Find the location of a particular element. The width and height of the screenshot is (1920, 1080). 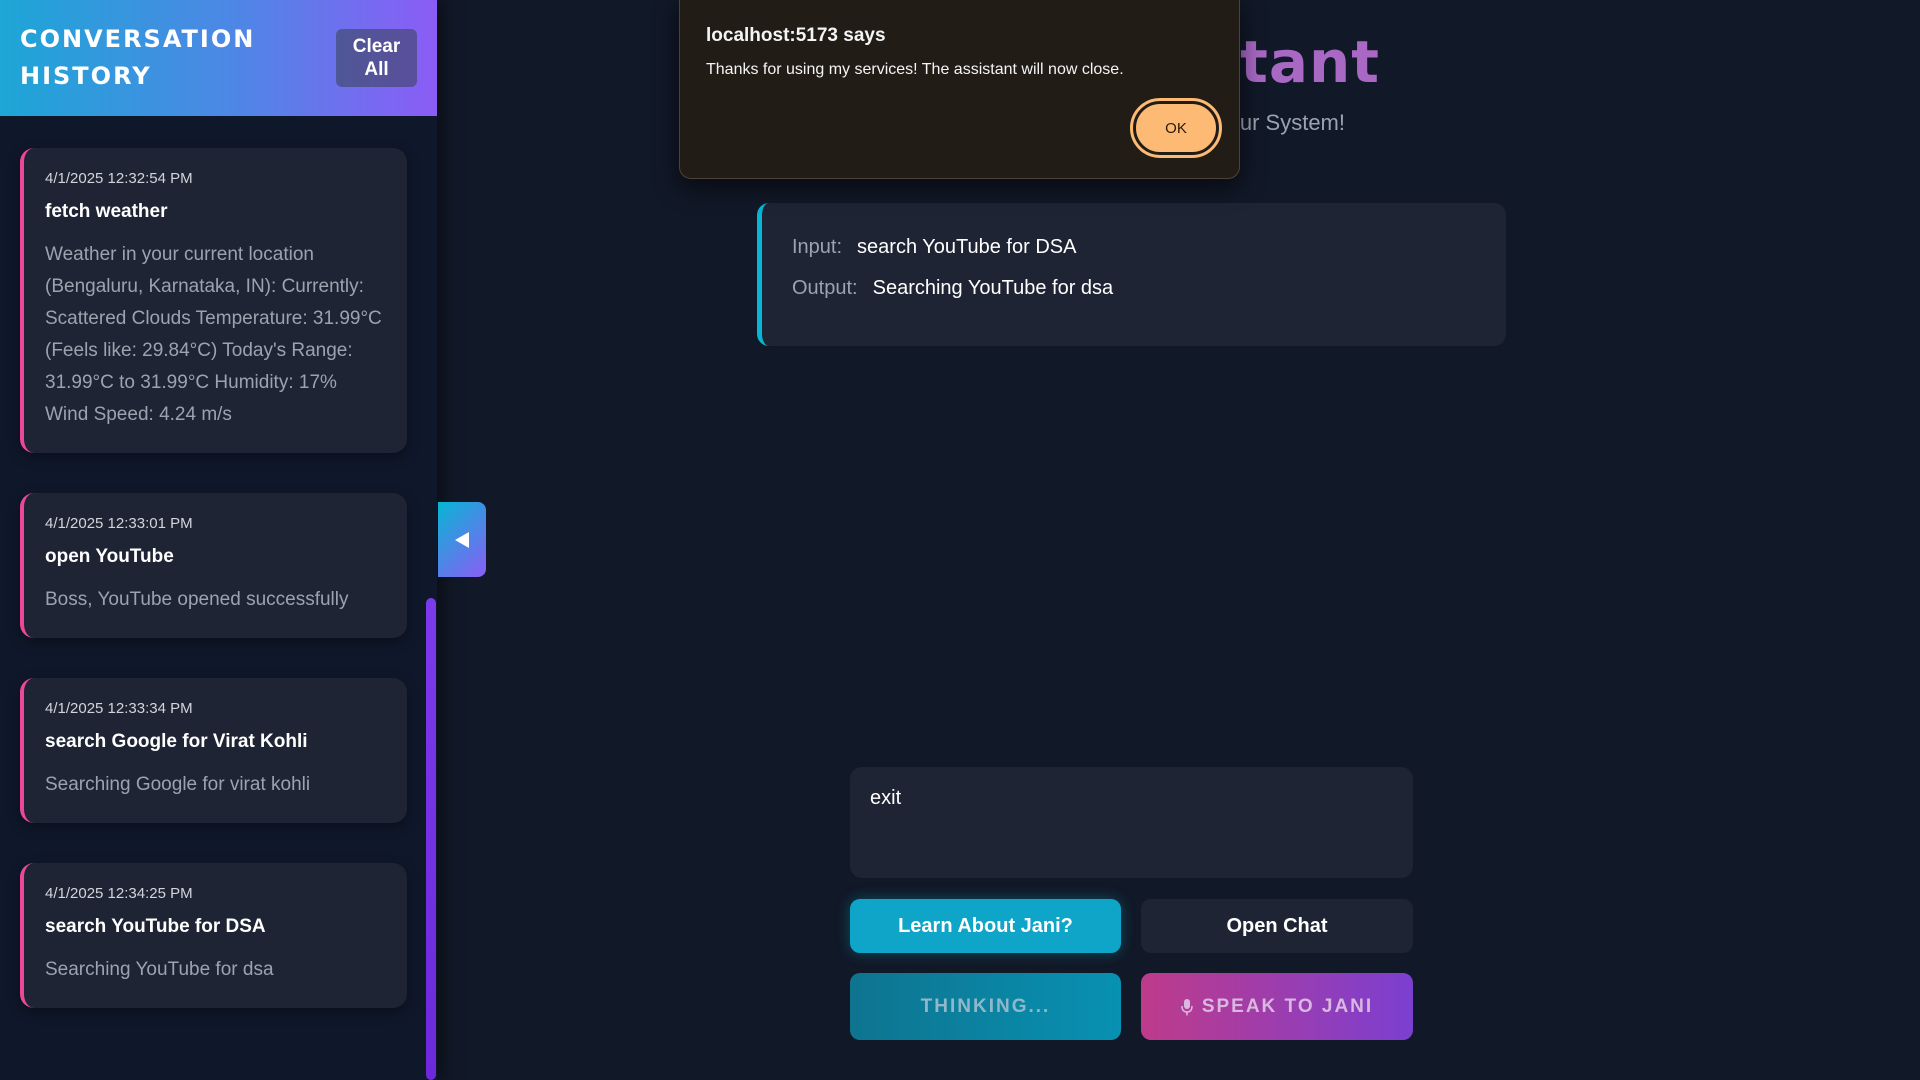

history-timestamp: 4/1/2025 12:32:54 PM is located at coordinates (119, 178).